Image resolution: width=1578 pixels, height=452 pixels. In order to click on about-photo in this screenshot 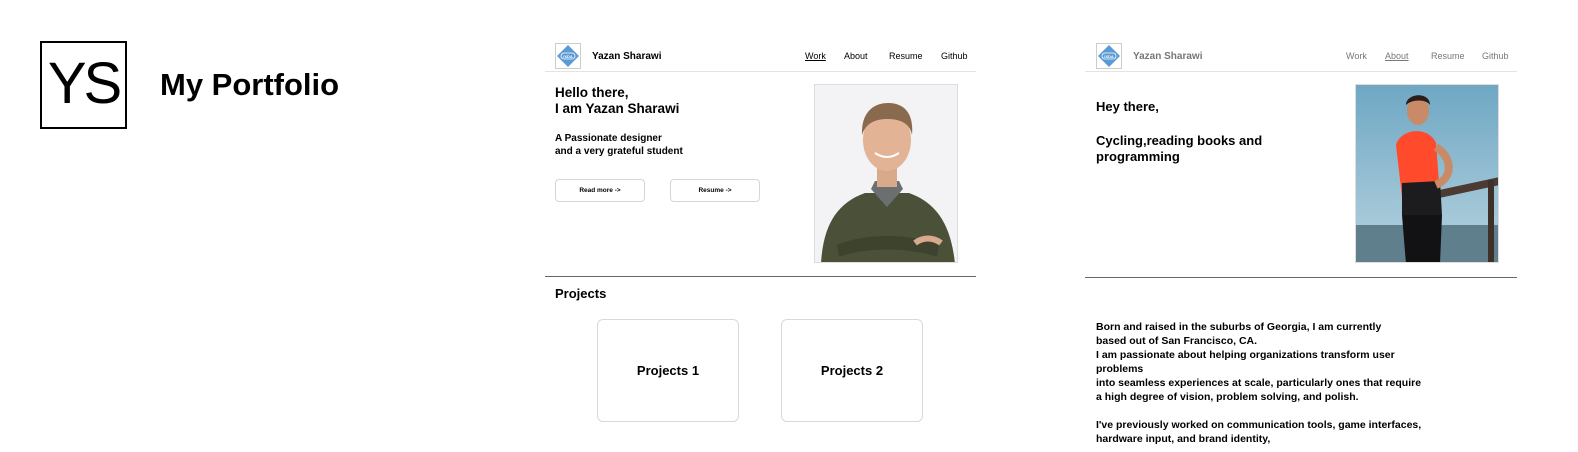, I will do `click(1427, 173)`.